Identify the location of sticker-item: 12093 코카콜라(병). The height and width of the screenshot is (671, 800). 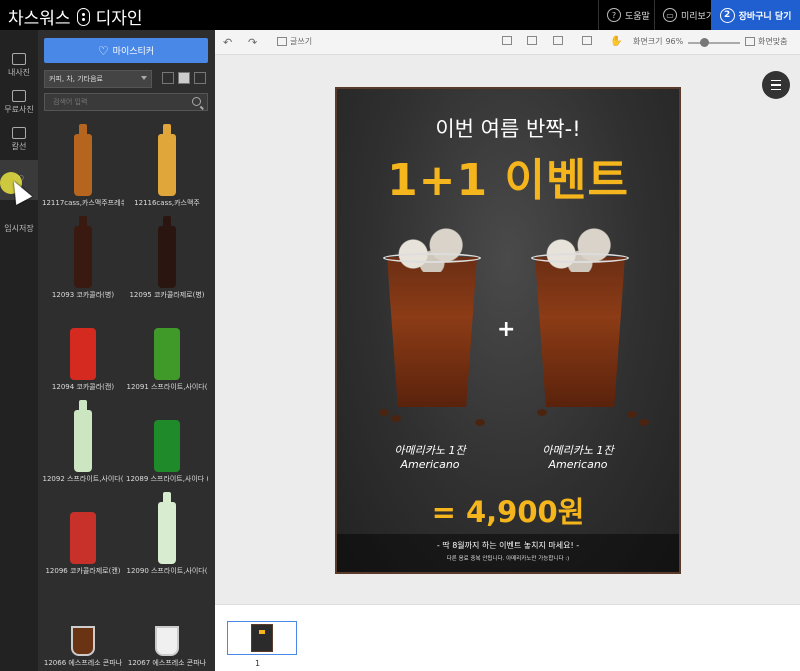
(83, 256).